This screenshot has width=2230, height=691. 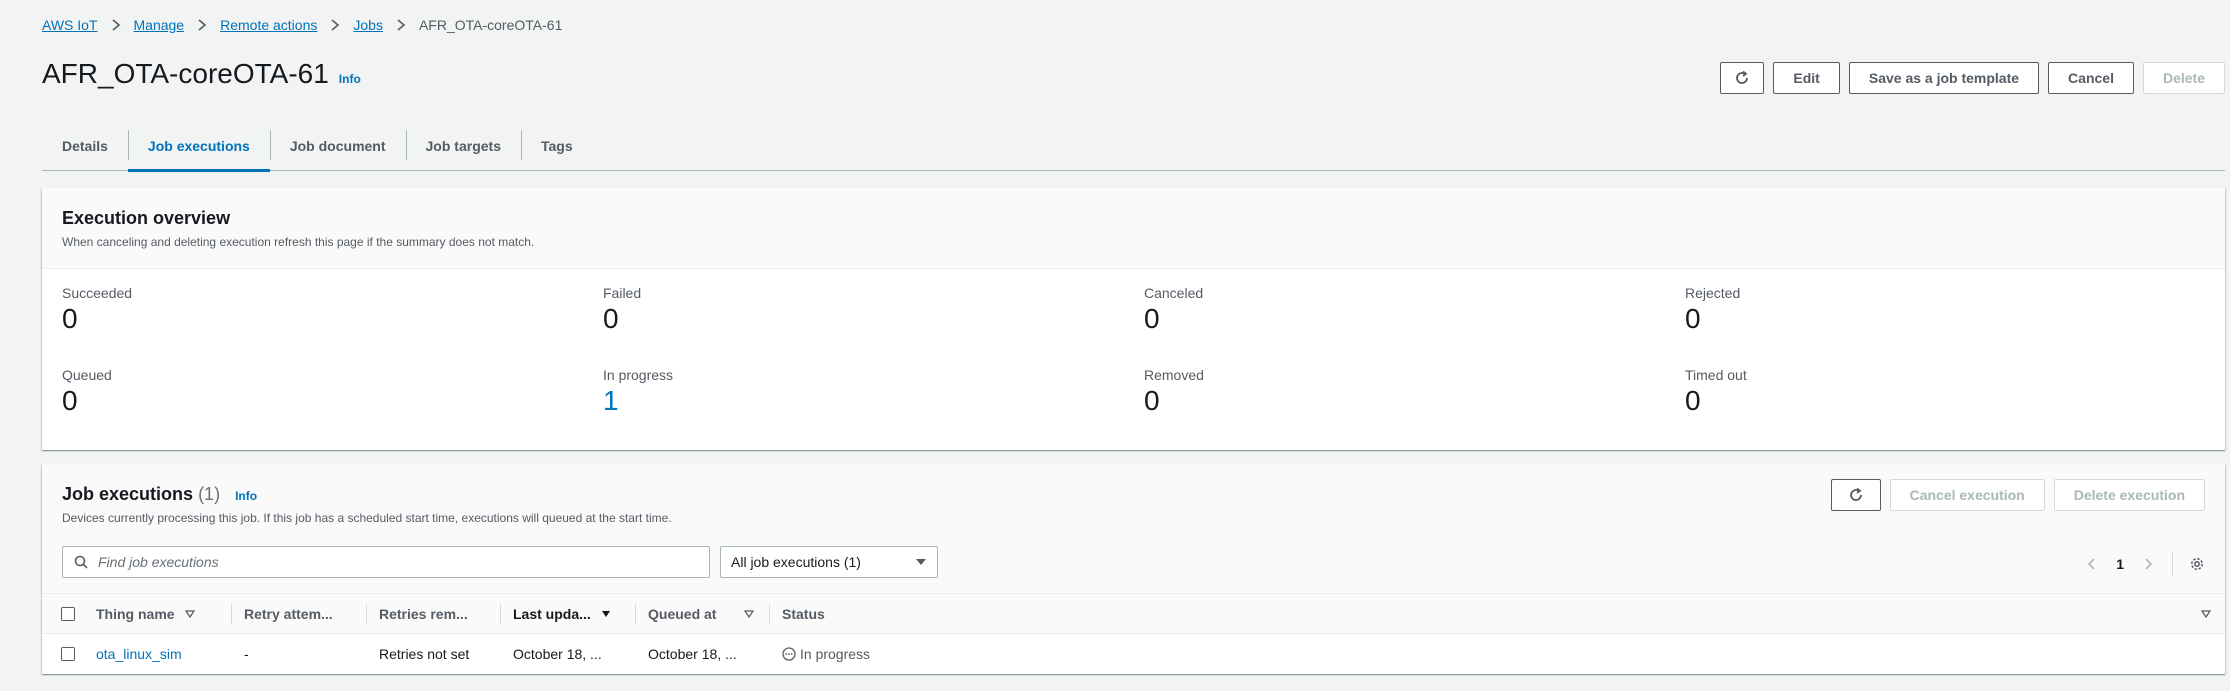 What do you see at coordinates (1173, 310) in the screenshot?
I see `stat-canceled: Canceled 0` at bounding box center [1173, 310].